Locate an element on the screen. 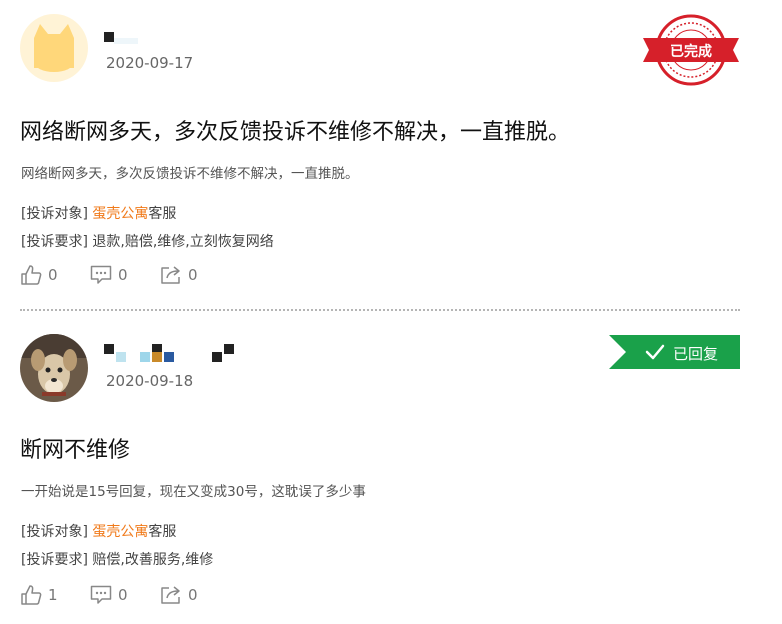 The image size is (782, 624). post-date: 2020-09-17 is located at coordinates (150, 63).